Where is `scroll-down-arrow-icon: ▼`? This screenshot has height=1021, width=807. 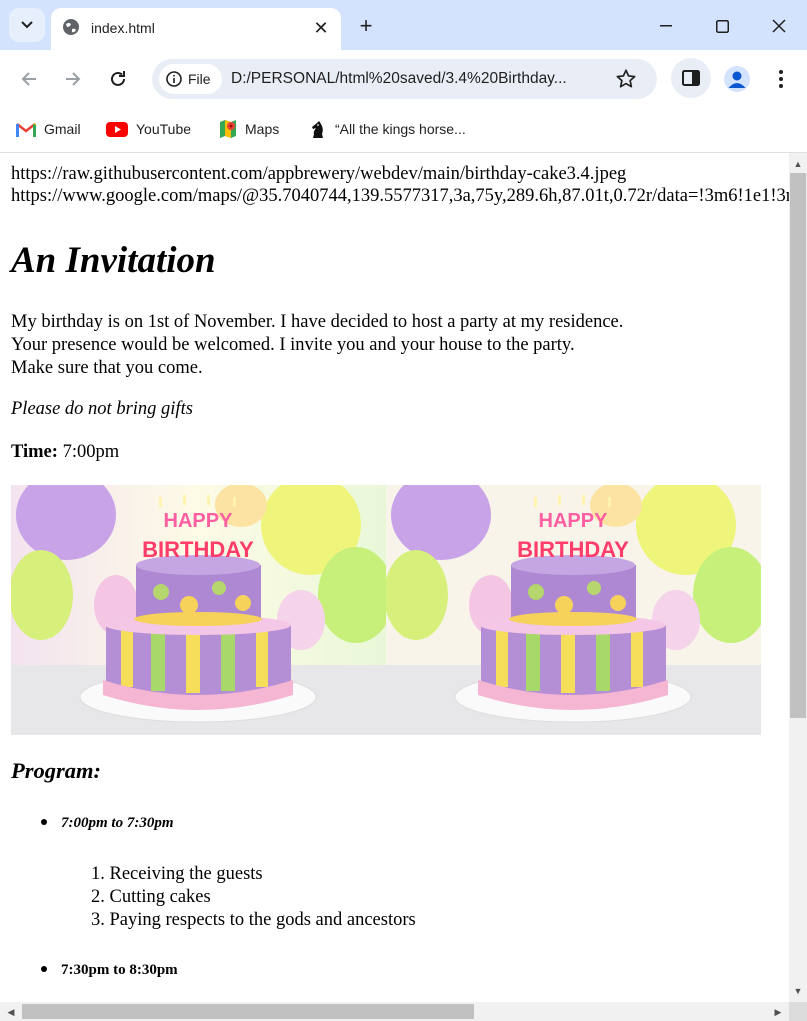
scroll-down-arrow-icon: ▼ is located at coordinates (798, 991).